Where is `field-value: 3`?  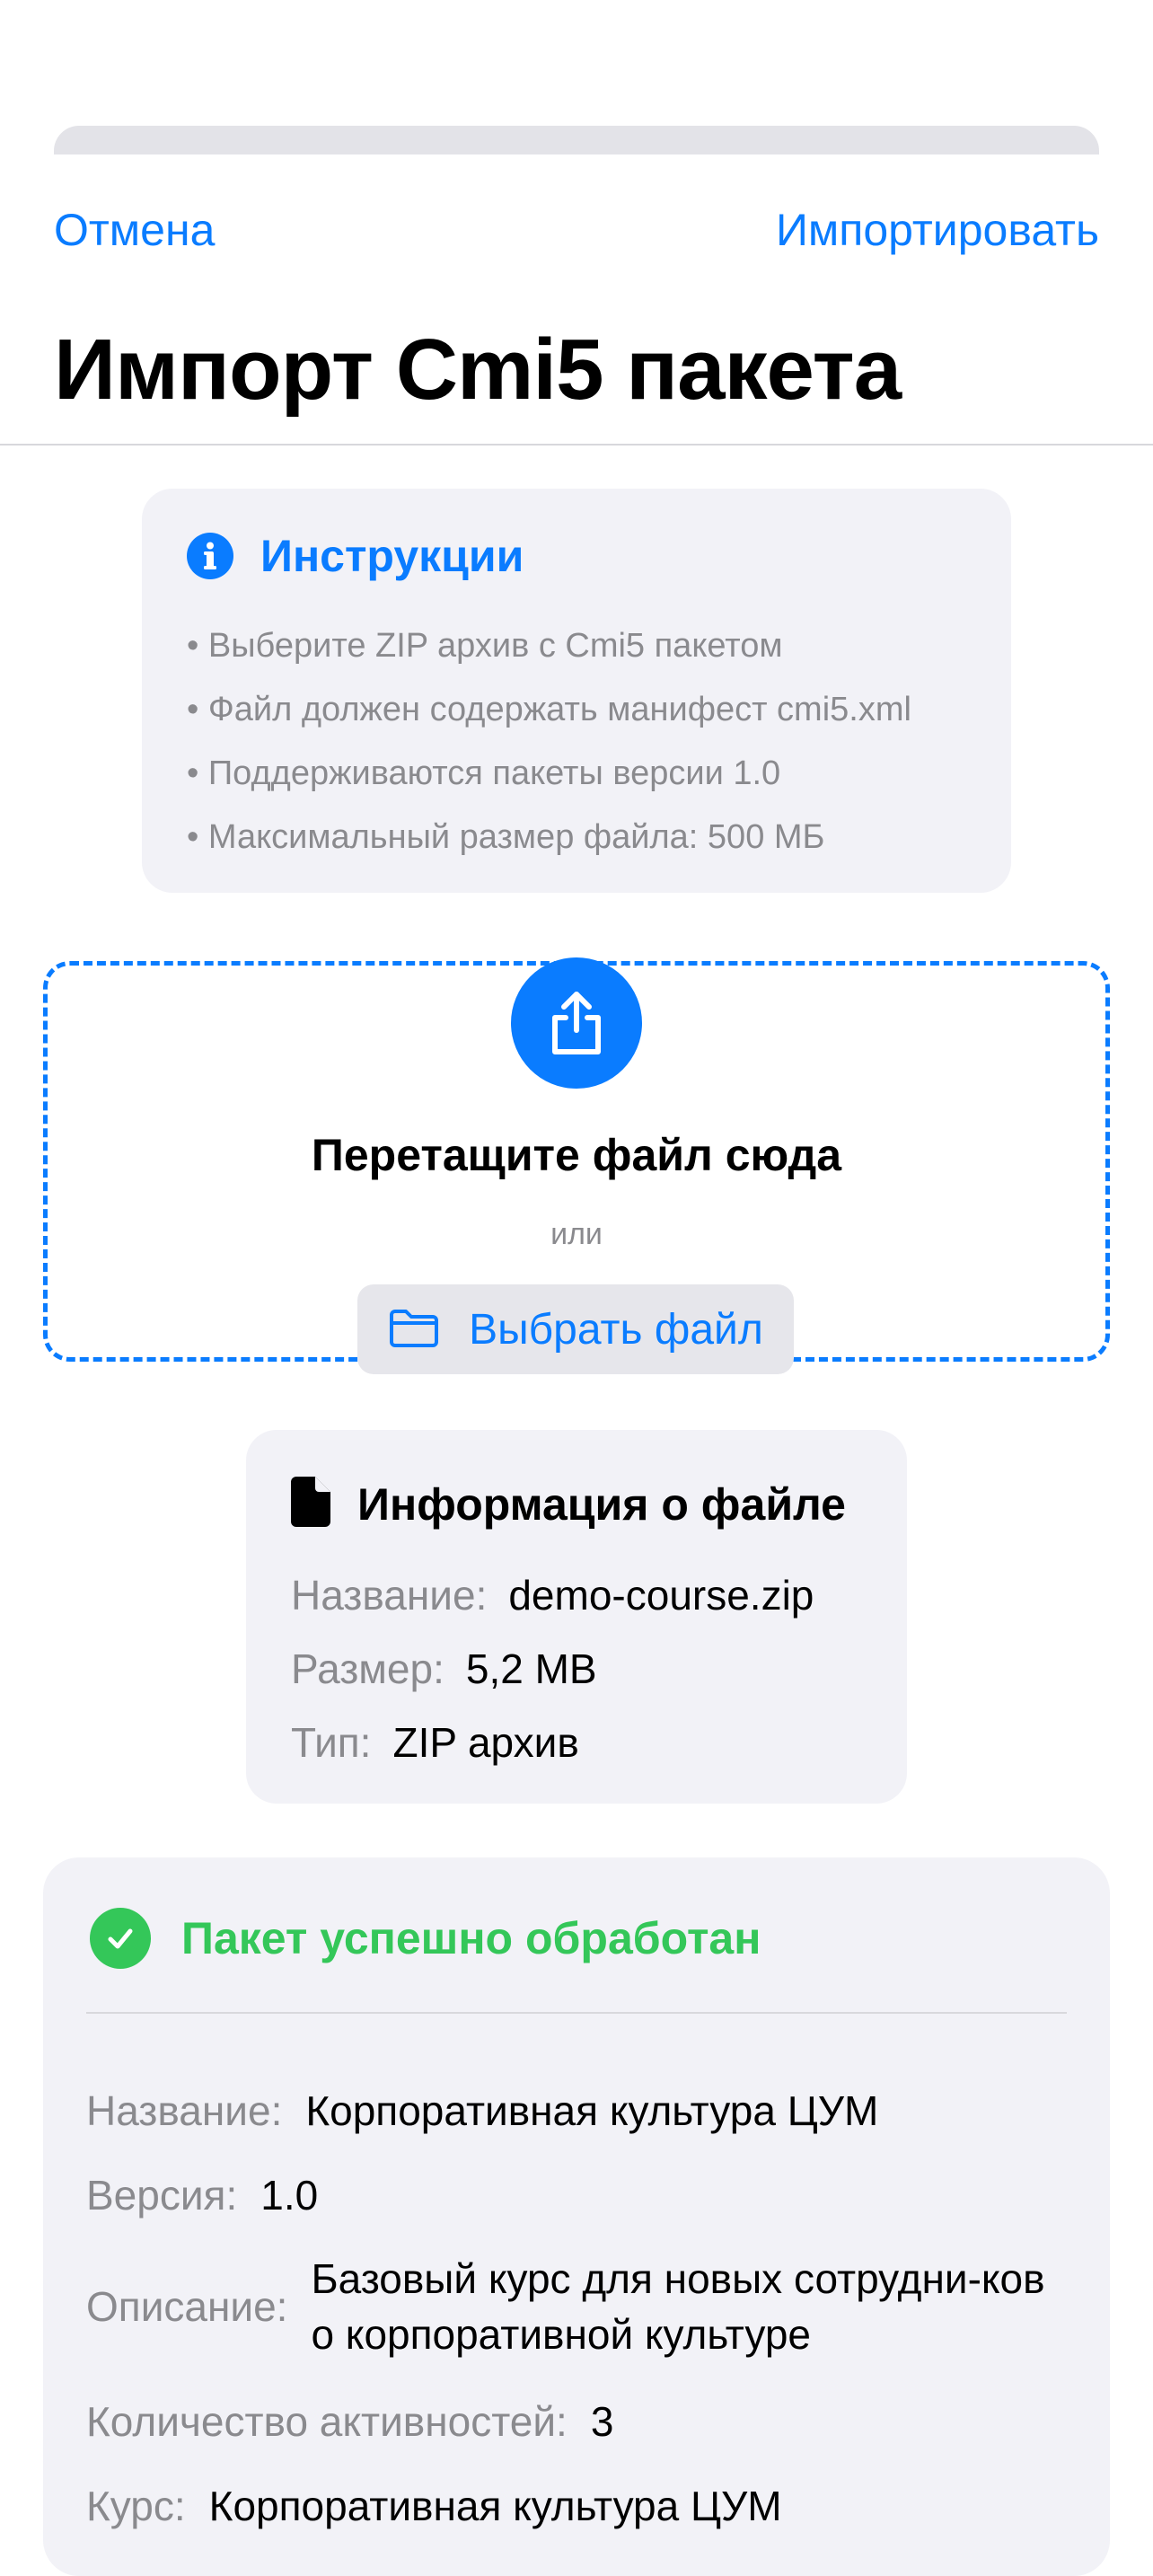 field-value: 3 is located at coordinates (602, 2421).